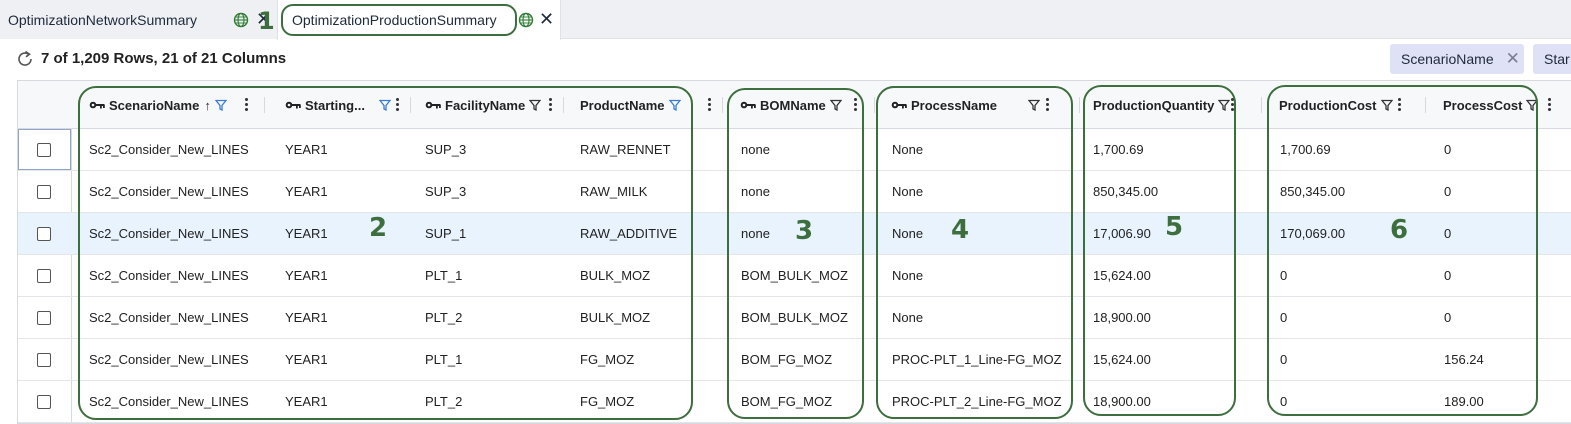 This screenshot has height=424, width=1571. I want to click on cell-facilityname: SUP_1, so click(445, 233).